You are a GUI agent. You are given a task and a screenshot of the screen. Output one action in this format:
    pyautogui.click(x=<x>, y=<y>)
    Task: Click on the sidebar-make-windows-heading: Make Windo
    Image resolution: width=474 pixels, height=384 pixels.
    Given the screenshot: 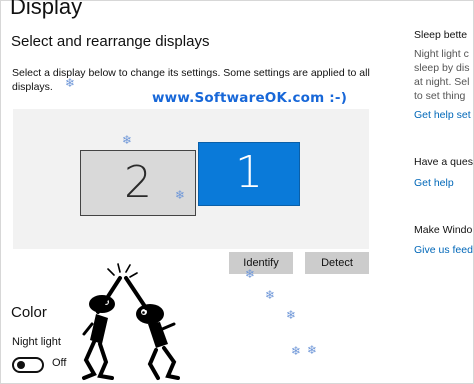 What is the action you would take?
    pyautogui.click(x=443, y=230)
    